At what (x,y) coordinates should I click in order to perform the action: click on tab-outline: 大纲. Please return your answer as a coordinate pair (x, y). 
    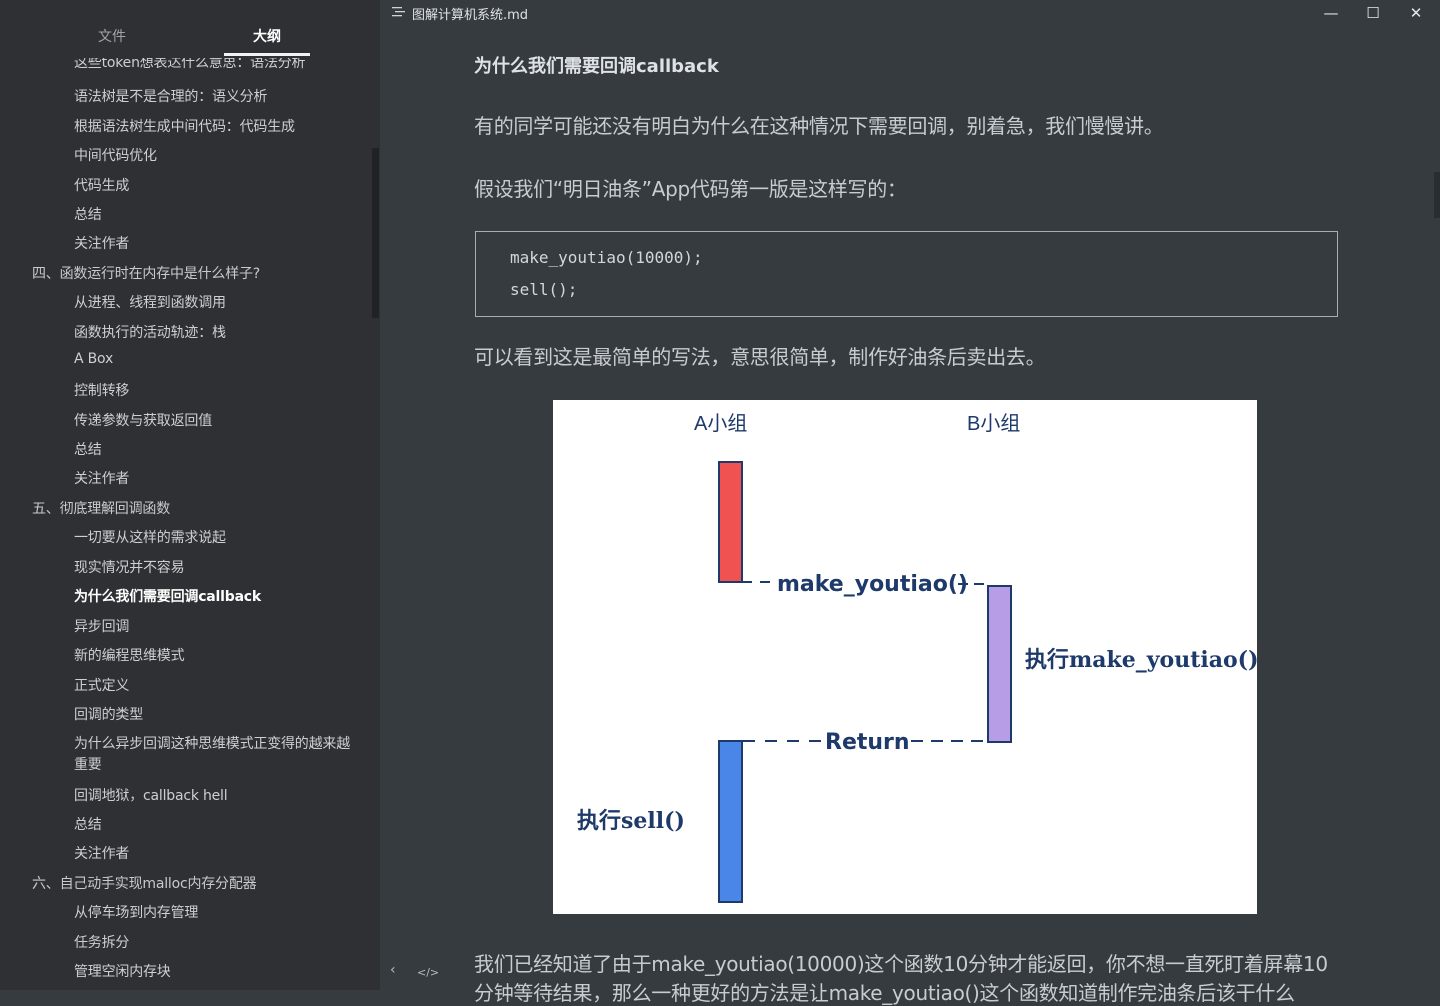
    Looking at the image, I should click on (267, 36).